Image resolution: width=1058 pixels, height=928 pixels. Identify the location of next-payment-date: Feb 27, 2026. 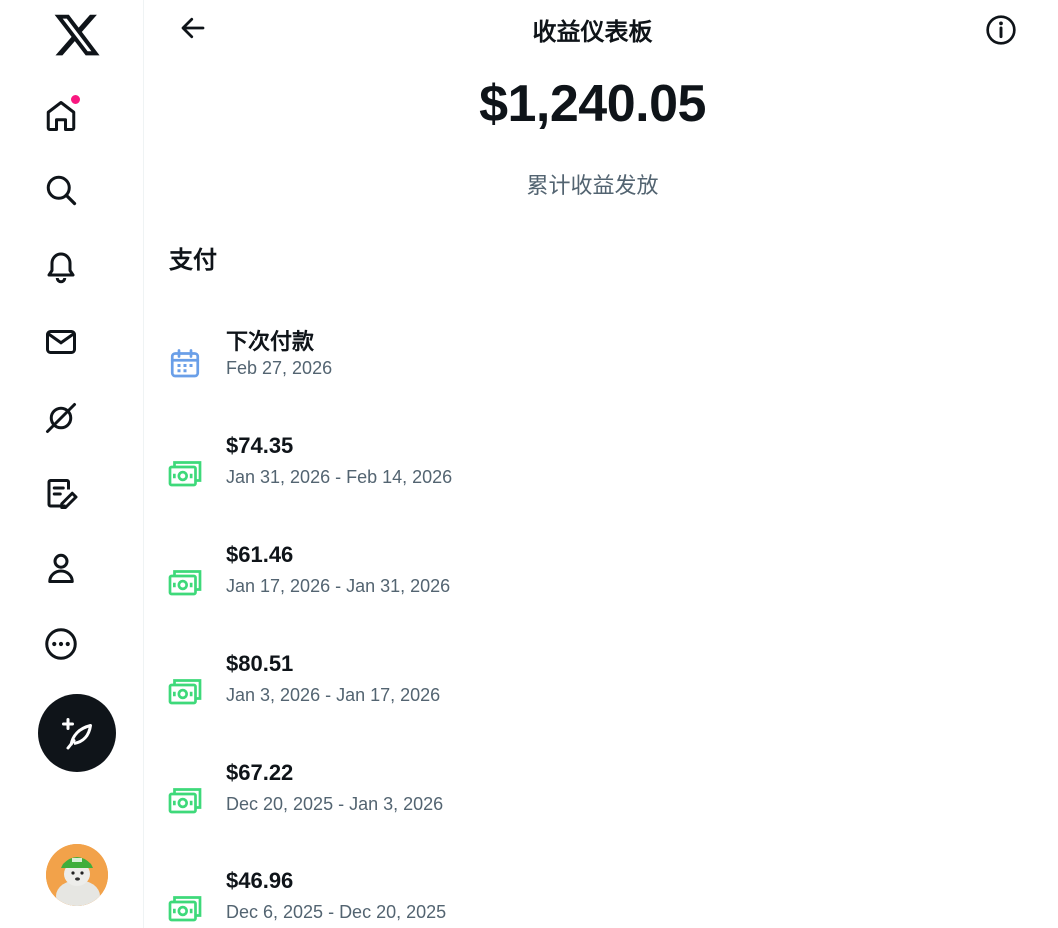
(279, 368).